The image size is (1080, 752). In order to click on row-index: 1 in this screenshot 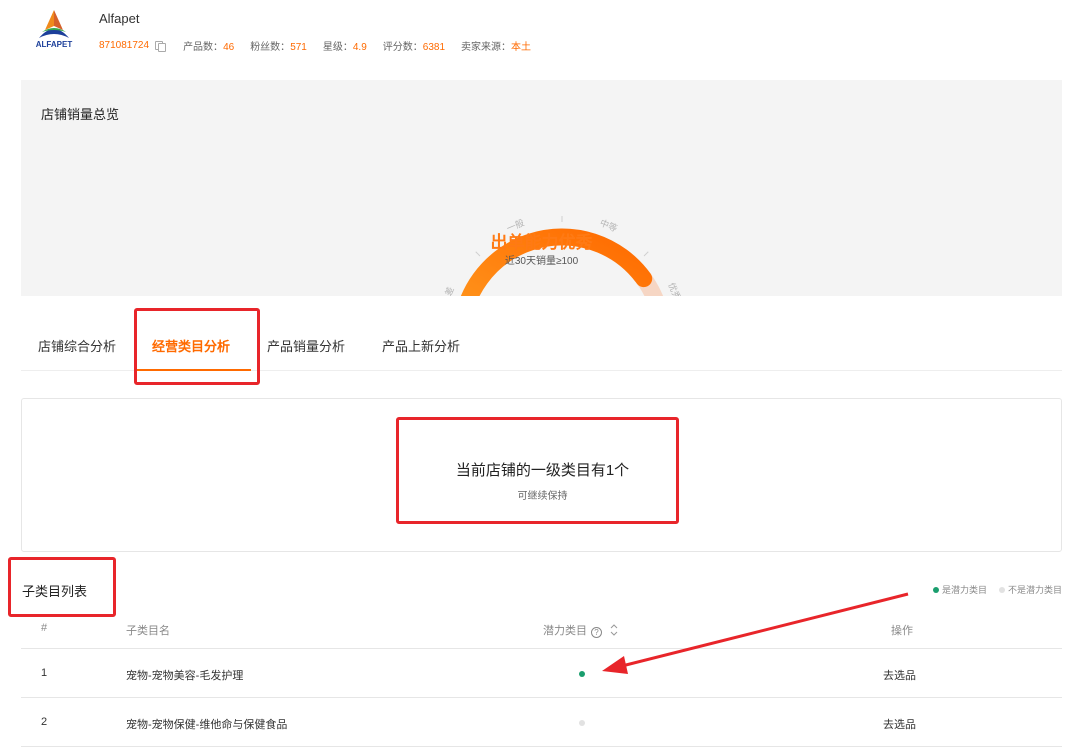, I will do `click(44, 673)`.